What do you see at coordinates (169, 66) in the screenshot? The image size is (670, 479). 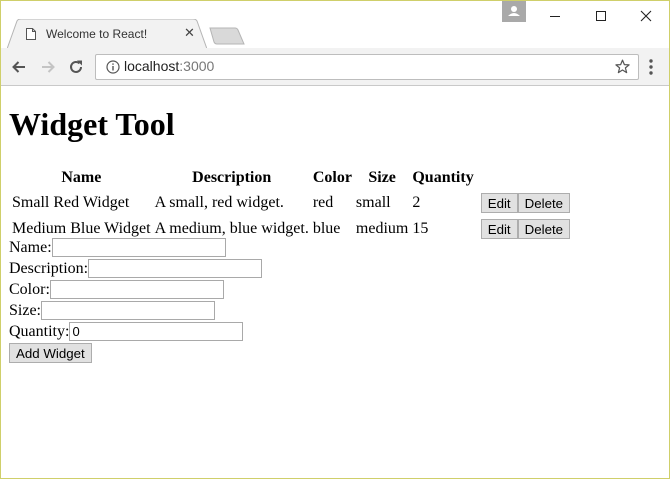 I see `url-text: localhost:3000` at bounding box center [169, 66].